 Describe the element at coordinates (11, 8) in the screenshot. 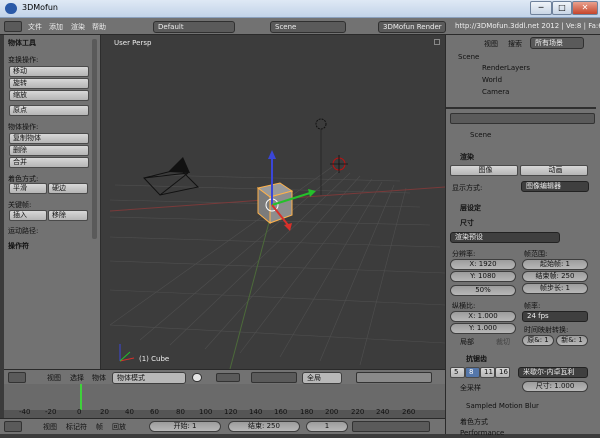

I see `app-logo-icon` at that location.